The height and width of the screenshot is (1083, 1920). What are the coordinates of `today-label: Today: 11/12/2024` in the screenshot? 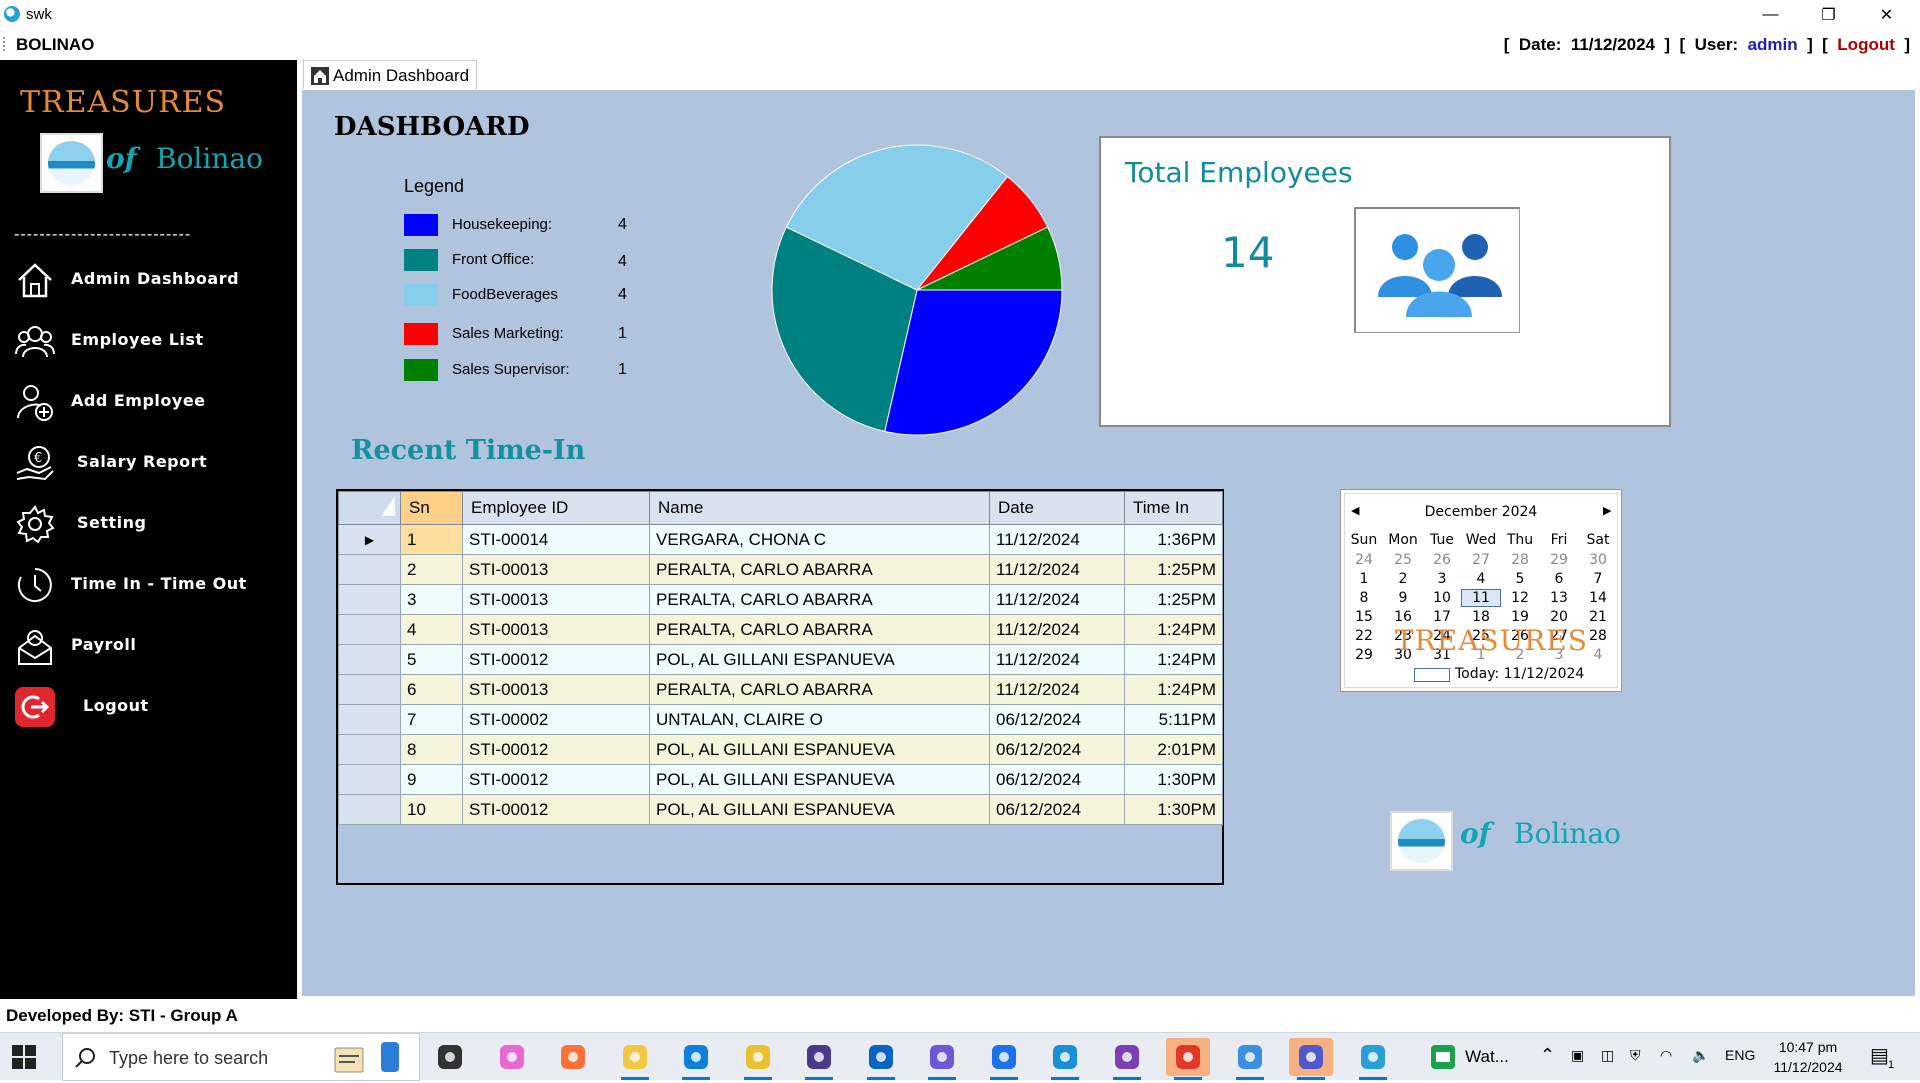 It's located at (1519, 674).